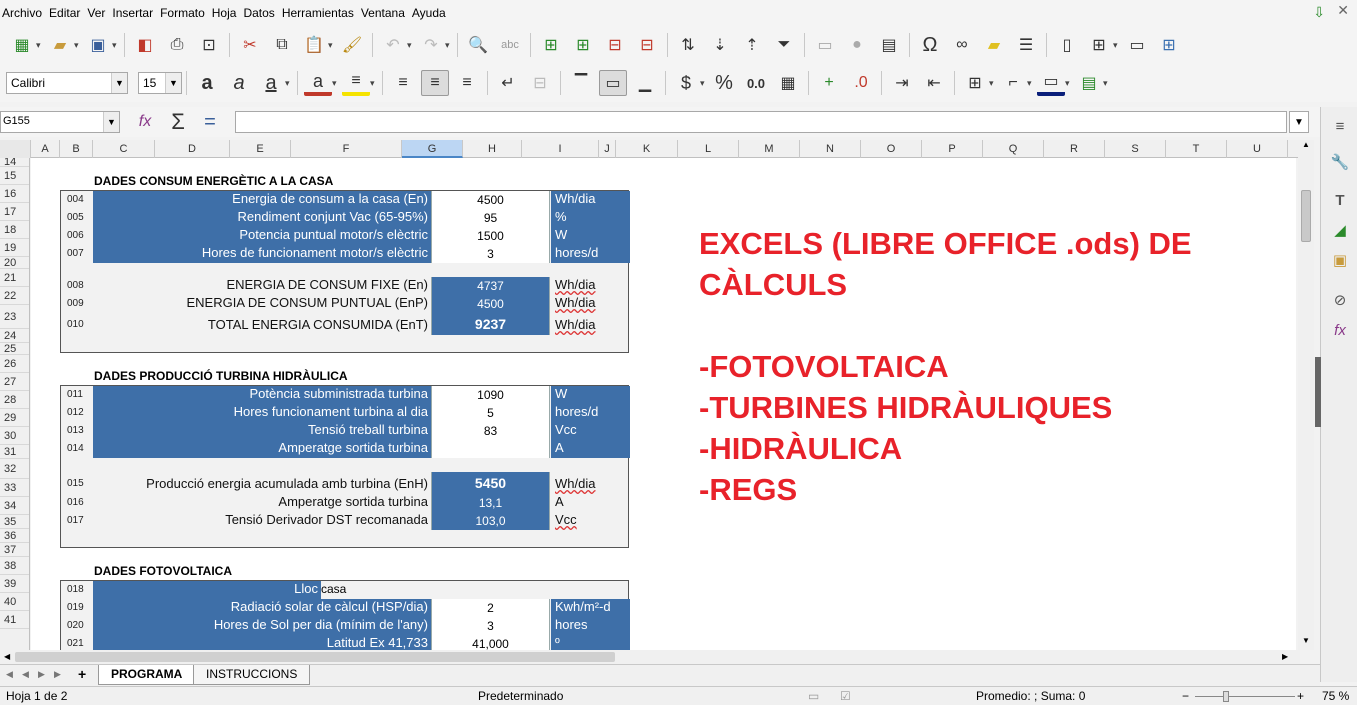 The image size is (1357, 705). What do you see at coordinates (14, 212) in the screenshot?
I see `row-header: 17` at bounding box center [14, 212].